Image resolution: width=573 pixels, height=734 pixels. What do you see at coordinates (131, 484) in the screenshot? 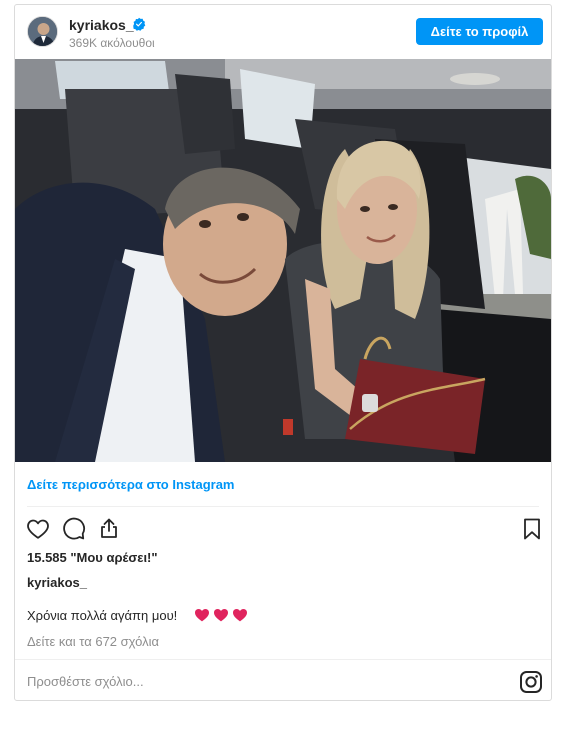
I see `view-more-on-instagram-link: Δείτε περισσότερα στο Instagram` at bounding box center [131, 484].